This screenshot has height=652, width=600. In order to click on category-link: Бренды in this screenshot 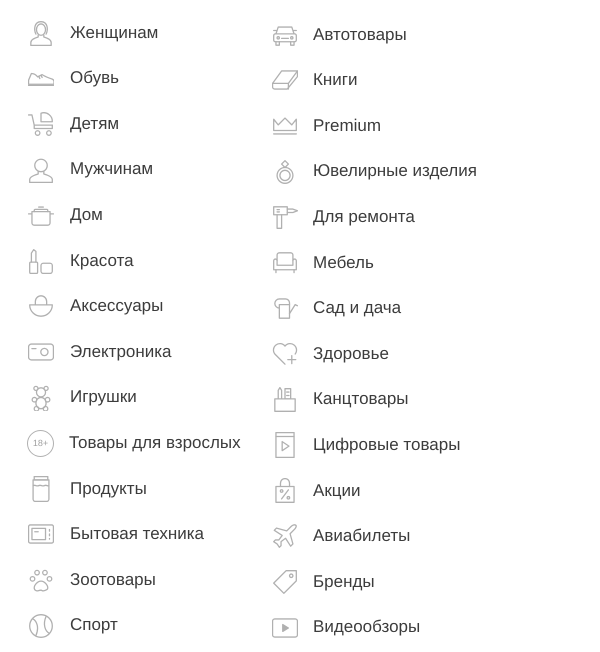, I will do `click(323, 581)`.